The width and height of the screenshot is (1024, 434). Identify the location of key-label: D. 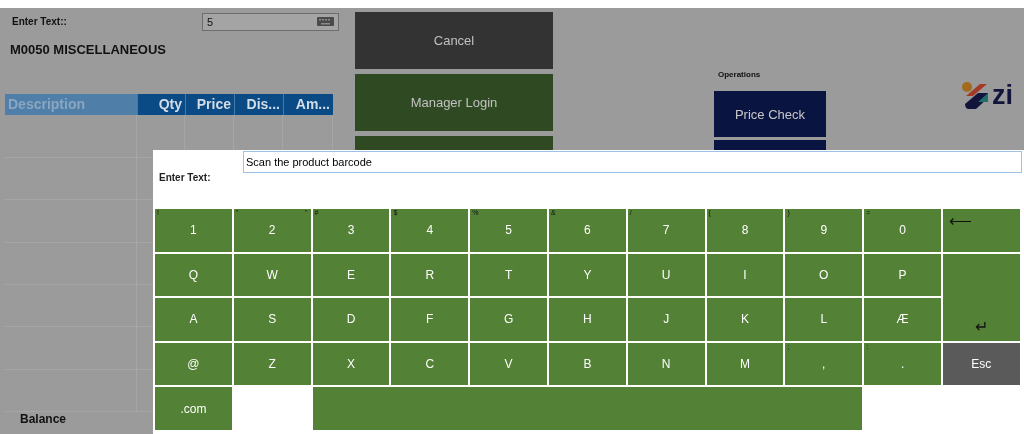
(351, 319).